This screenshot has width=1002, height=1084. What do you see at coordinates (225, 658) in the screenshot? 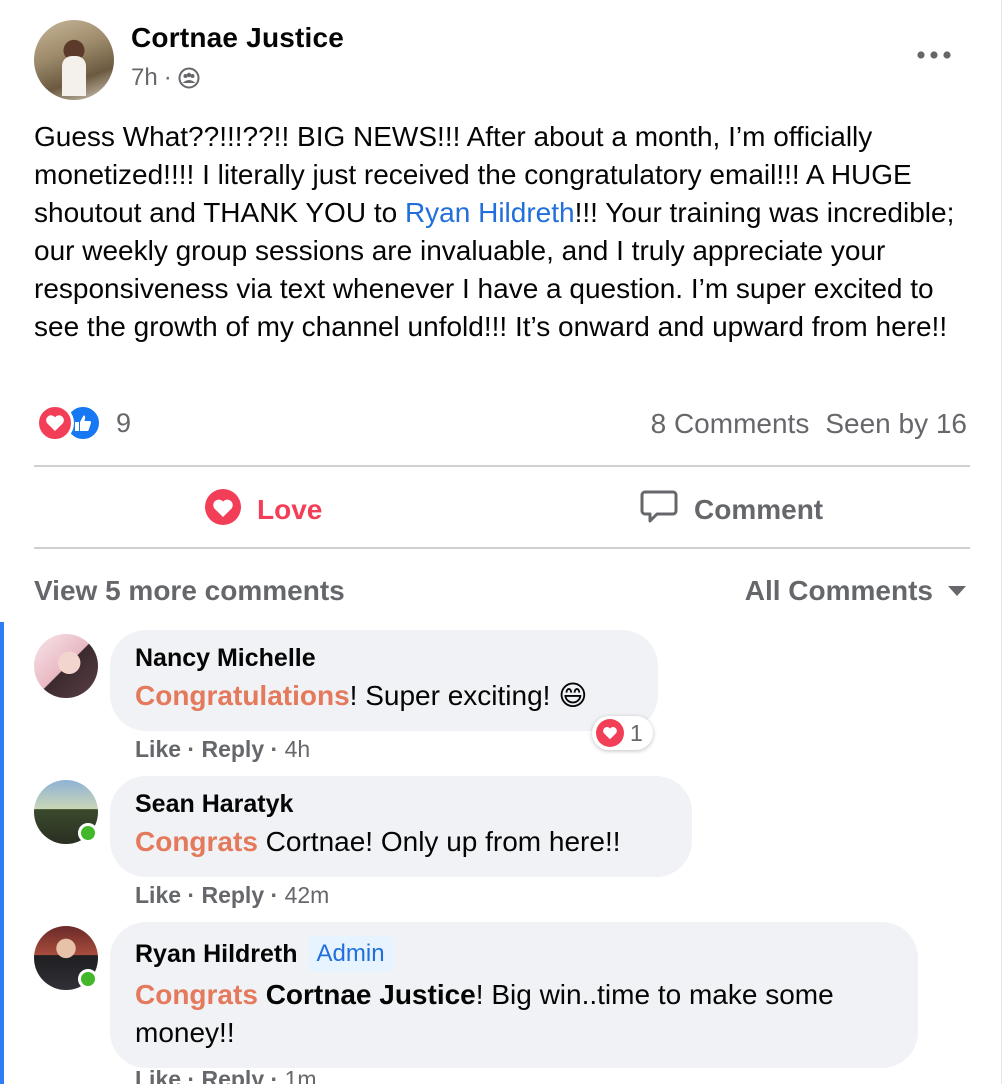
I see `commenter-name-link: Nancy Michelle` at bounding box center [225, 658].